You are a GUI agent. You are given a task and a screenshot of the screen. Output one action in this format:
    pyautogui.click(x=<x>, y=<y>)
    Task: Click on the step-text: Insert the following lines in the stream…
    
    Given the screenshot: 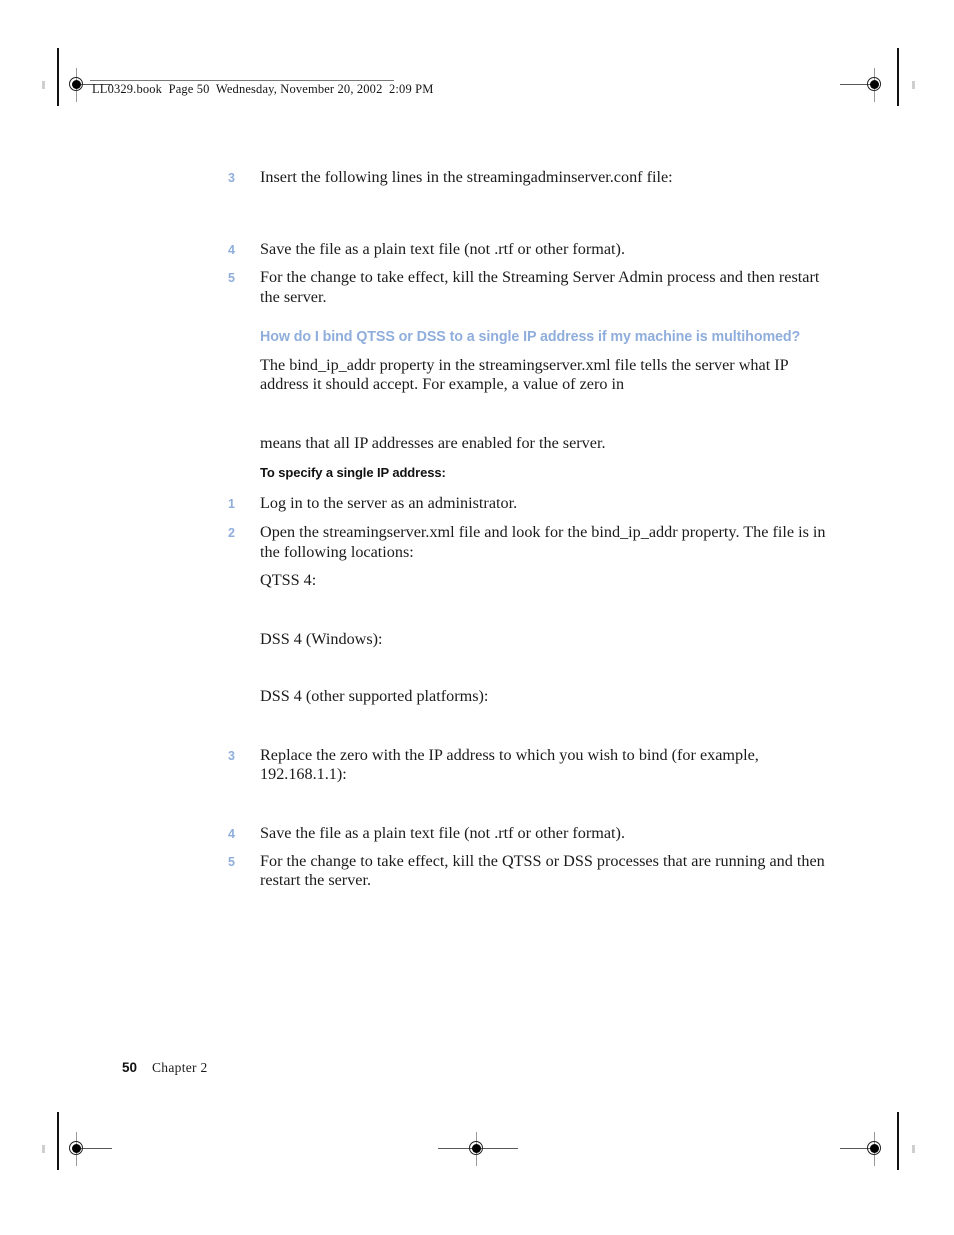 What is the action you would take?
    pyautogui.click(x=466, y=177)
    